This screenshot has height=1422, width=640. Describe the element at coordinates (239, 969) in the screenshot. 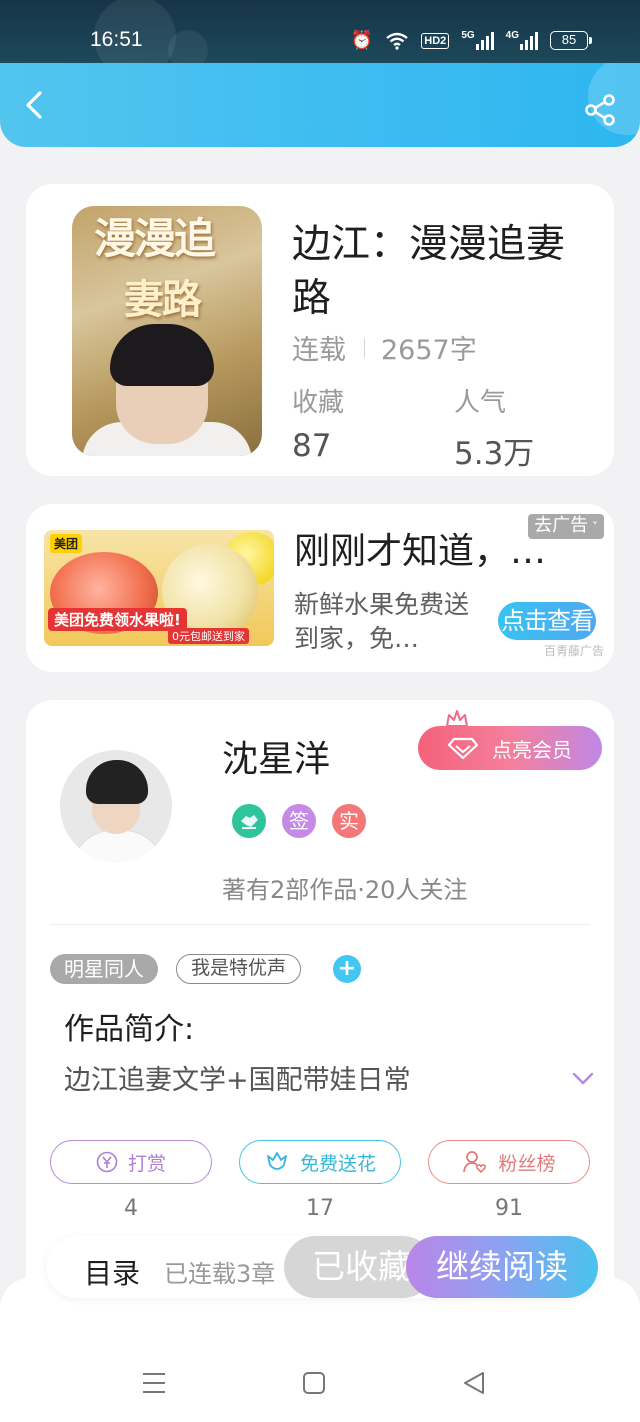

I see `tag-item: 我是特优声` at that location.